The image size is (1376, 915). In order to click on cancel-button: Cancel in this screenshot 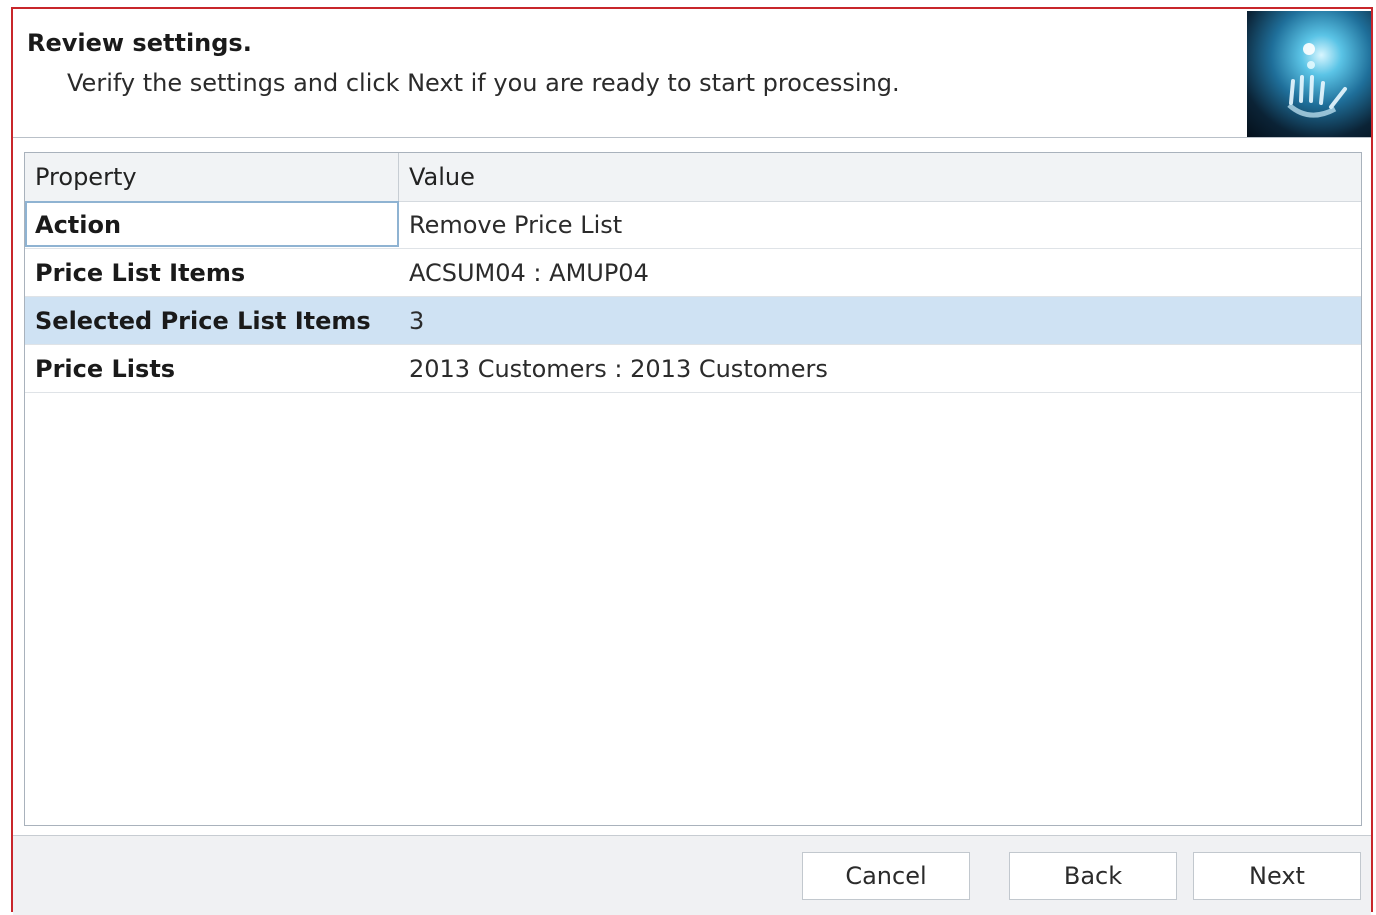, I will do `click(886, 876)`.